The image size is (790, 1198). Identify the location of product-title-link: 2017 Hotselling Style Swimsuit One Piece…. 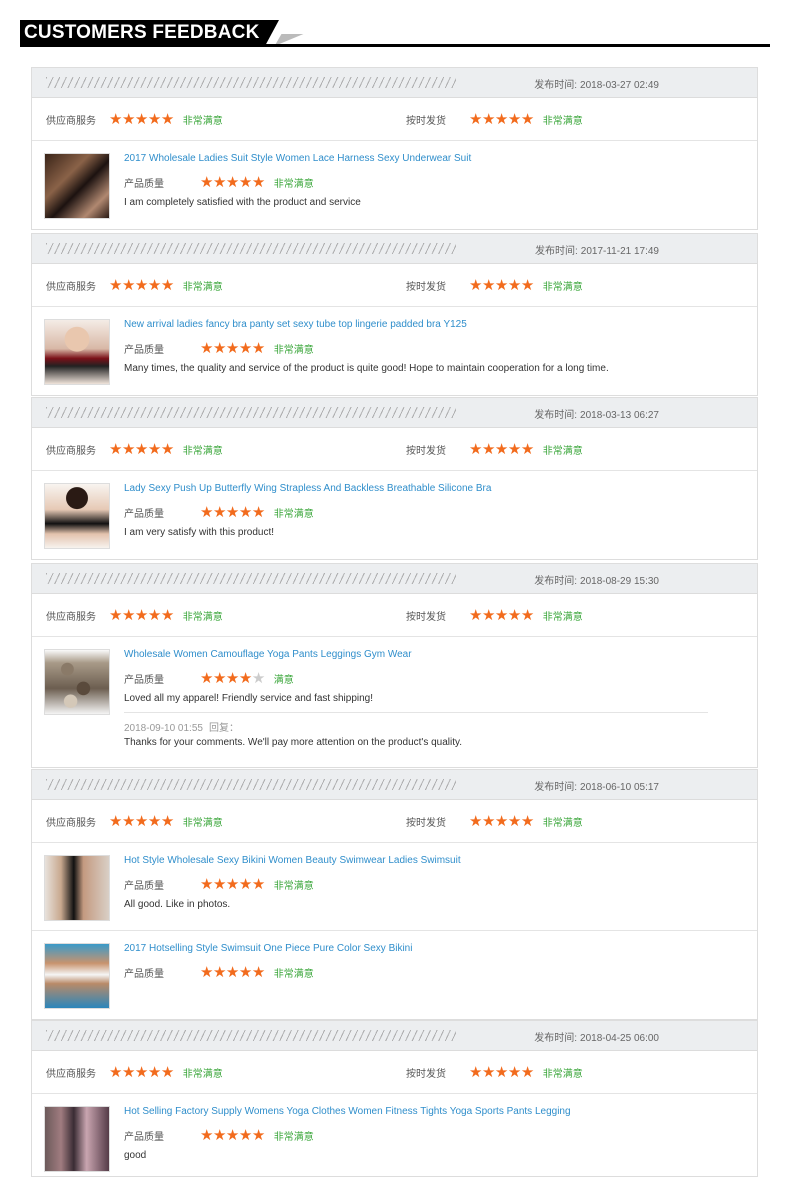
(268, 948).